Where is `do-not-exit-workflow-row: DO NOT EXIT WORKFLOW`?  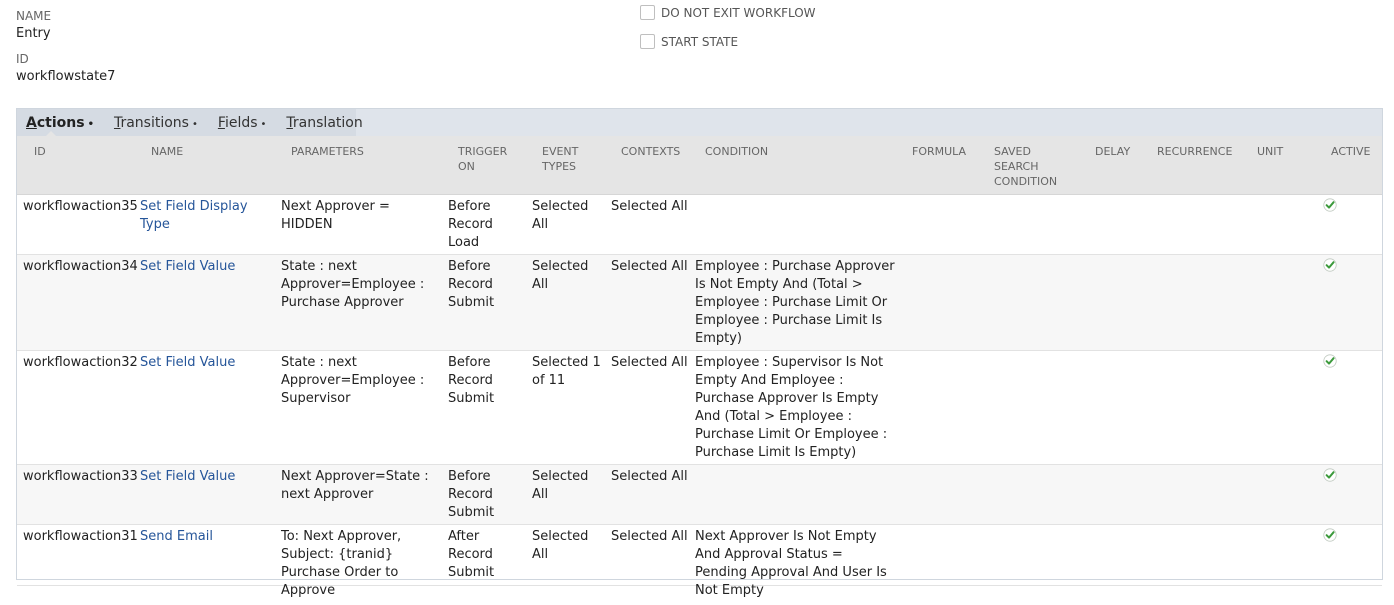
do-not-exit-workflow-row: DO NOT EXIT WORKFLOW is located at coordinates (728, 12).